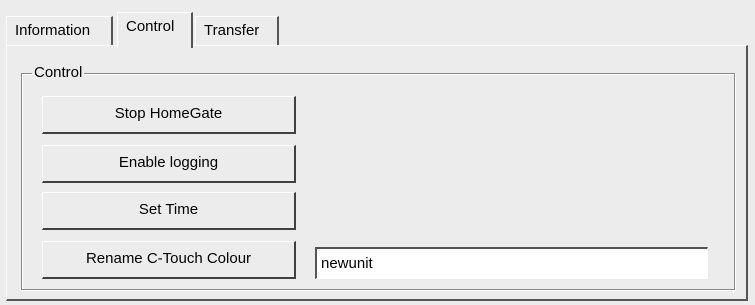 Image resolution: width=755 pixels, height=305 pixels. I want to click on enable-logging-button: Enable logging, so click(169, 164).